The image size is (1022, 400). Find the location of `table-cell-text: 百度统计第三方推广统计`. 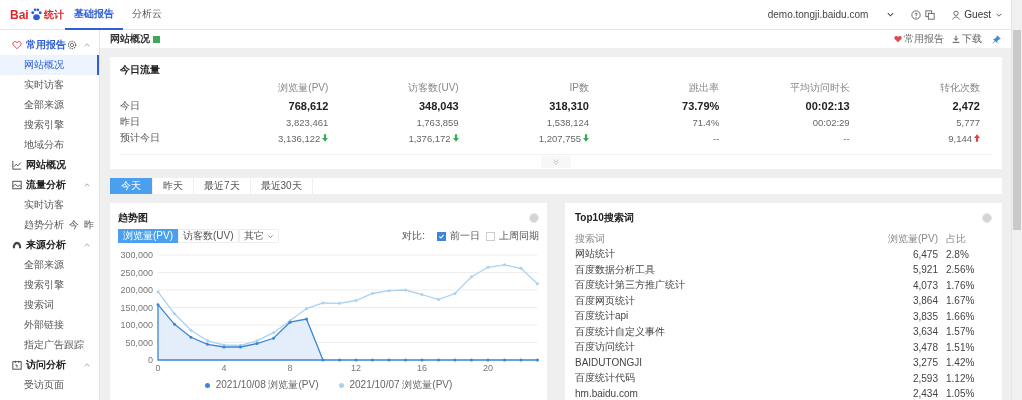

table-cell-text: 百度统计第三方推广统计 is located at coordinates (630, 285).